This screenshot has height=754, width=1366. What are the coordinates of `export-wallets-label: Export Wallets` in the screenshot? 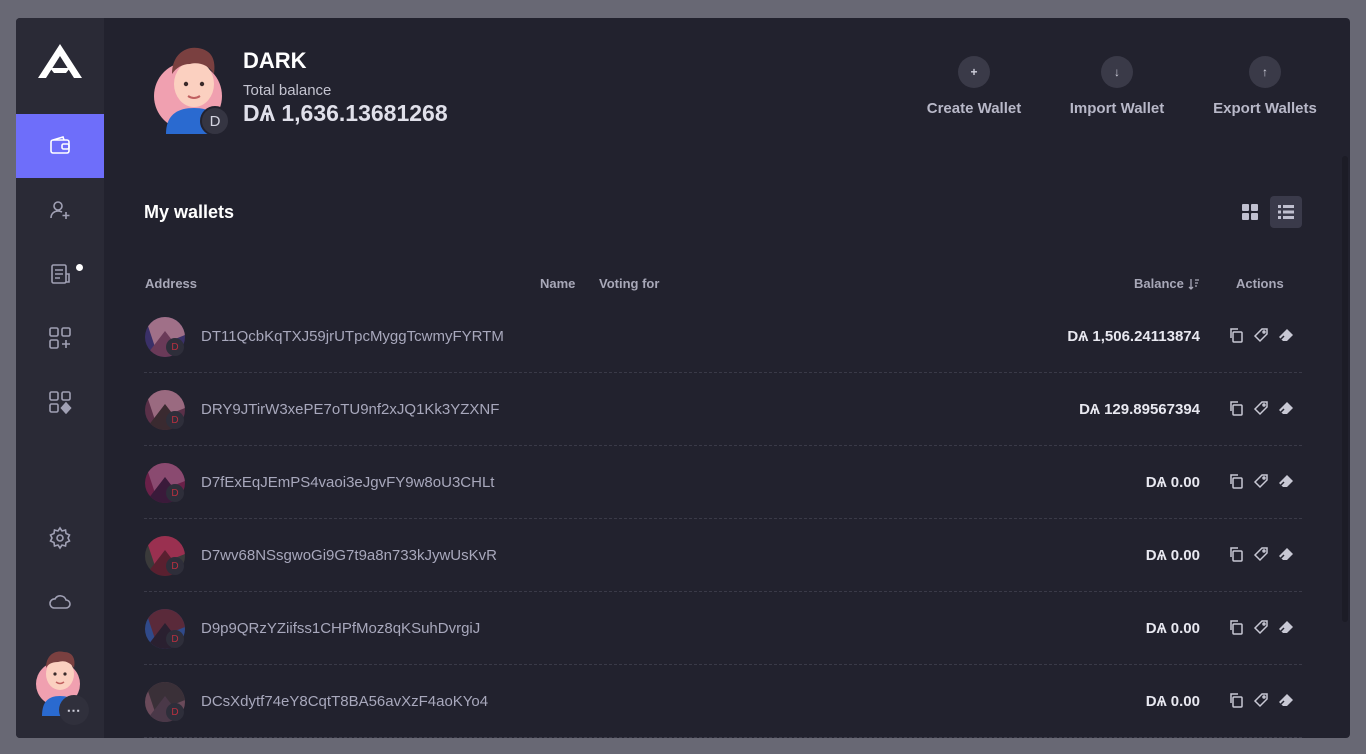 It's located at (1265, 108).